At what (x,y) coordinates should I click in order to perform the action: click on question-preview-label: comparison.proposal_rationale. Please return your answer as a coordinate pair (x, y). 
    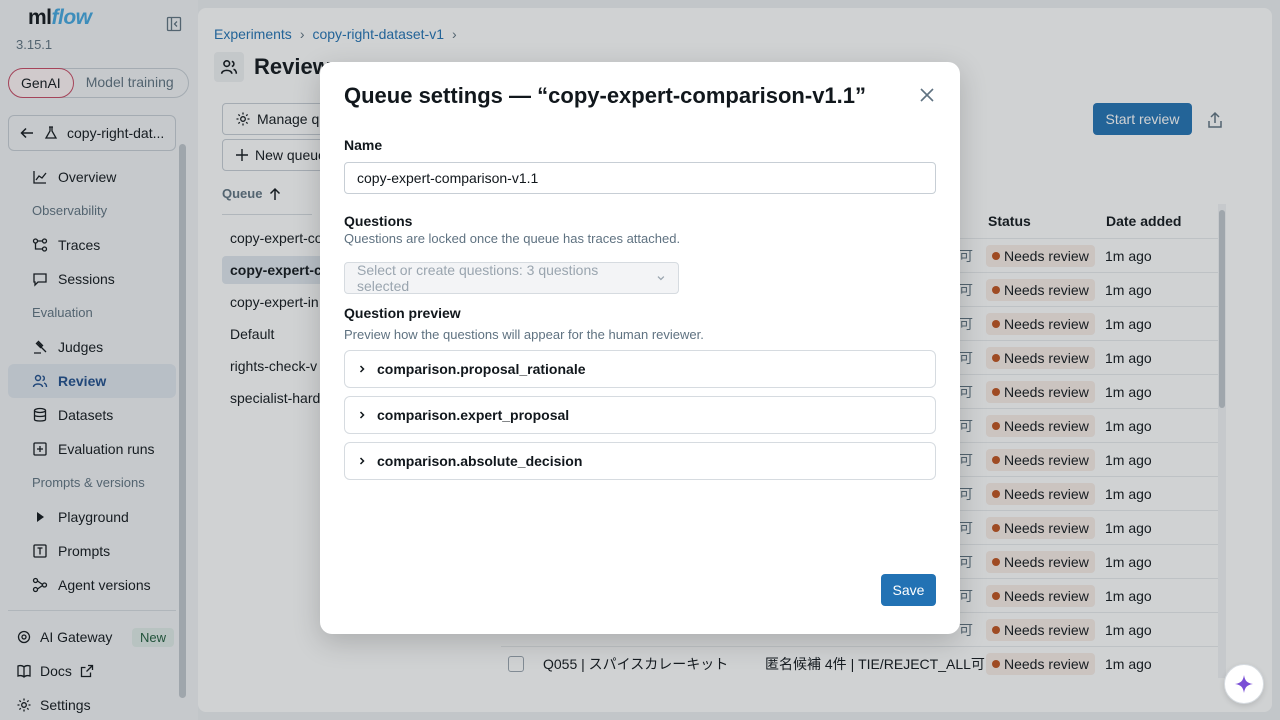
    Looking at the image, I should click on (481, 369).